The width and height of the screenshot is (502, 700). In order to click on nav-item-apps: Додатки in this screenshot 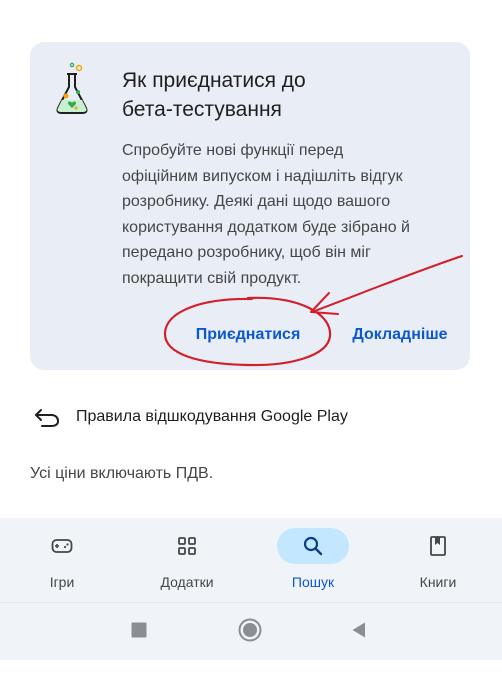, I will do `click(187, 560)`.